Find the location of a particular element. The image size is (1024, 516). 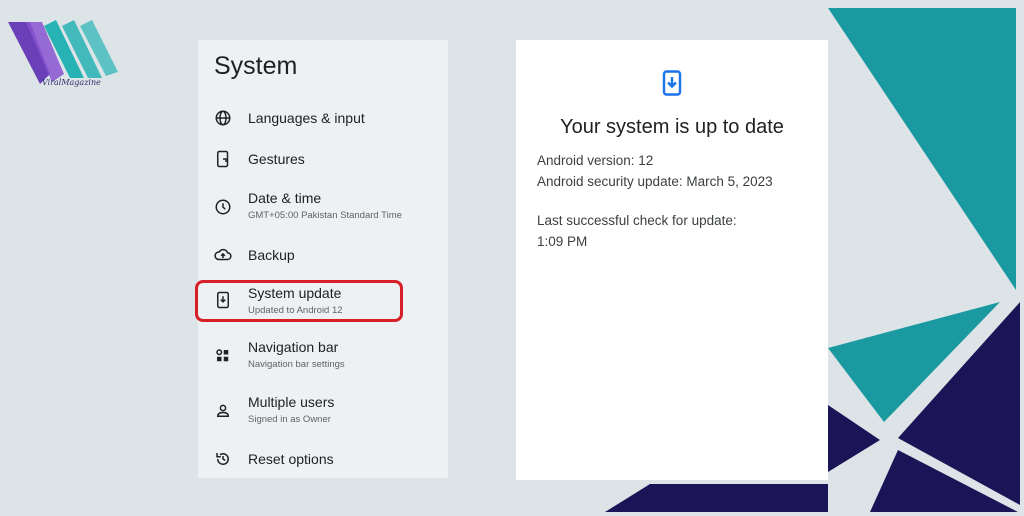

menu-item-label: Backup is located at coordinates (271, 255).